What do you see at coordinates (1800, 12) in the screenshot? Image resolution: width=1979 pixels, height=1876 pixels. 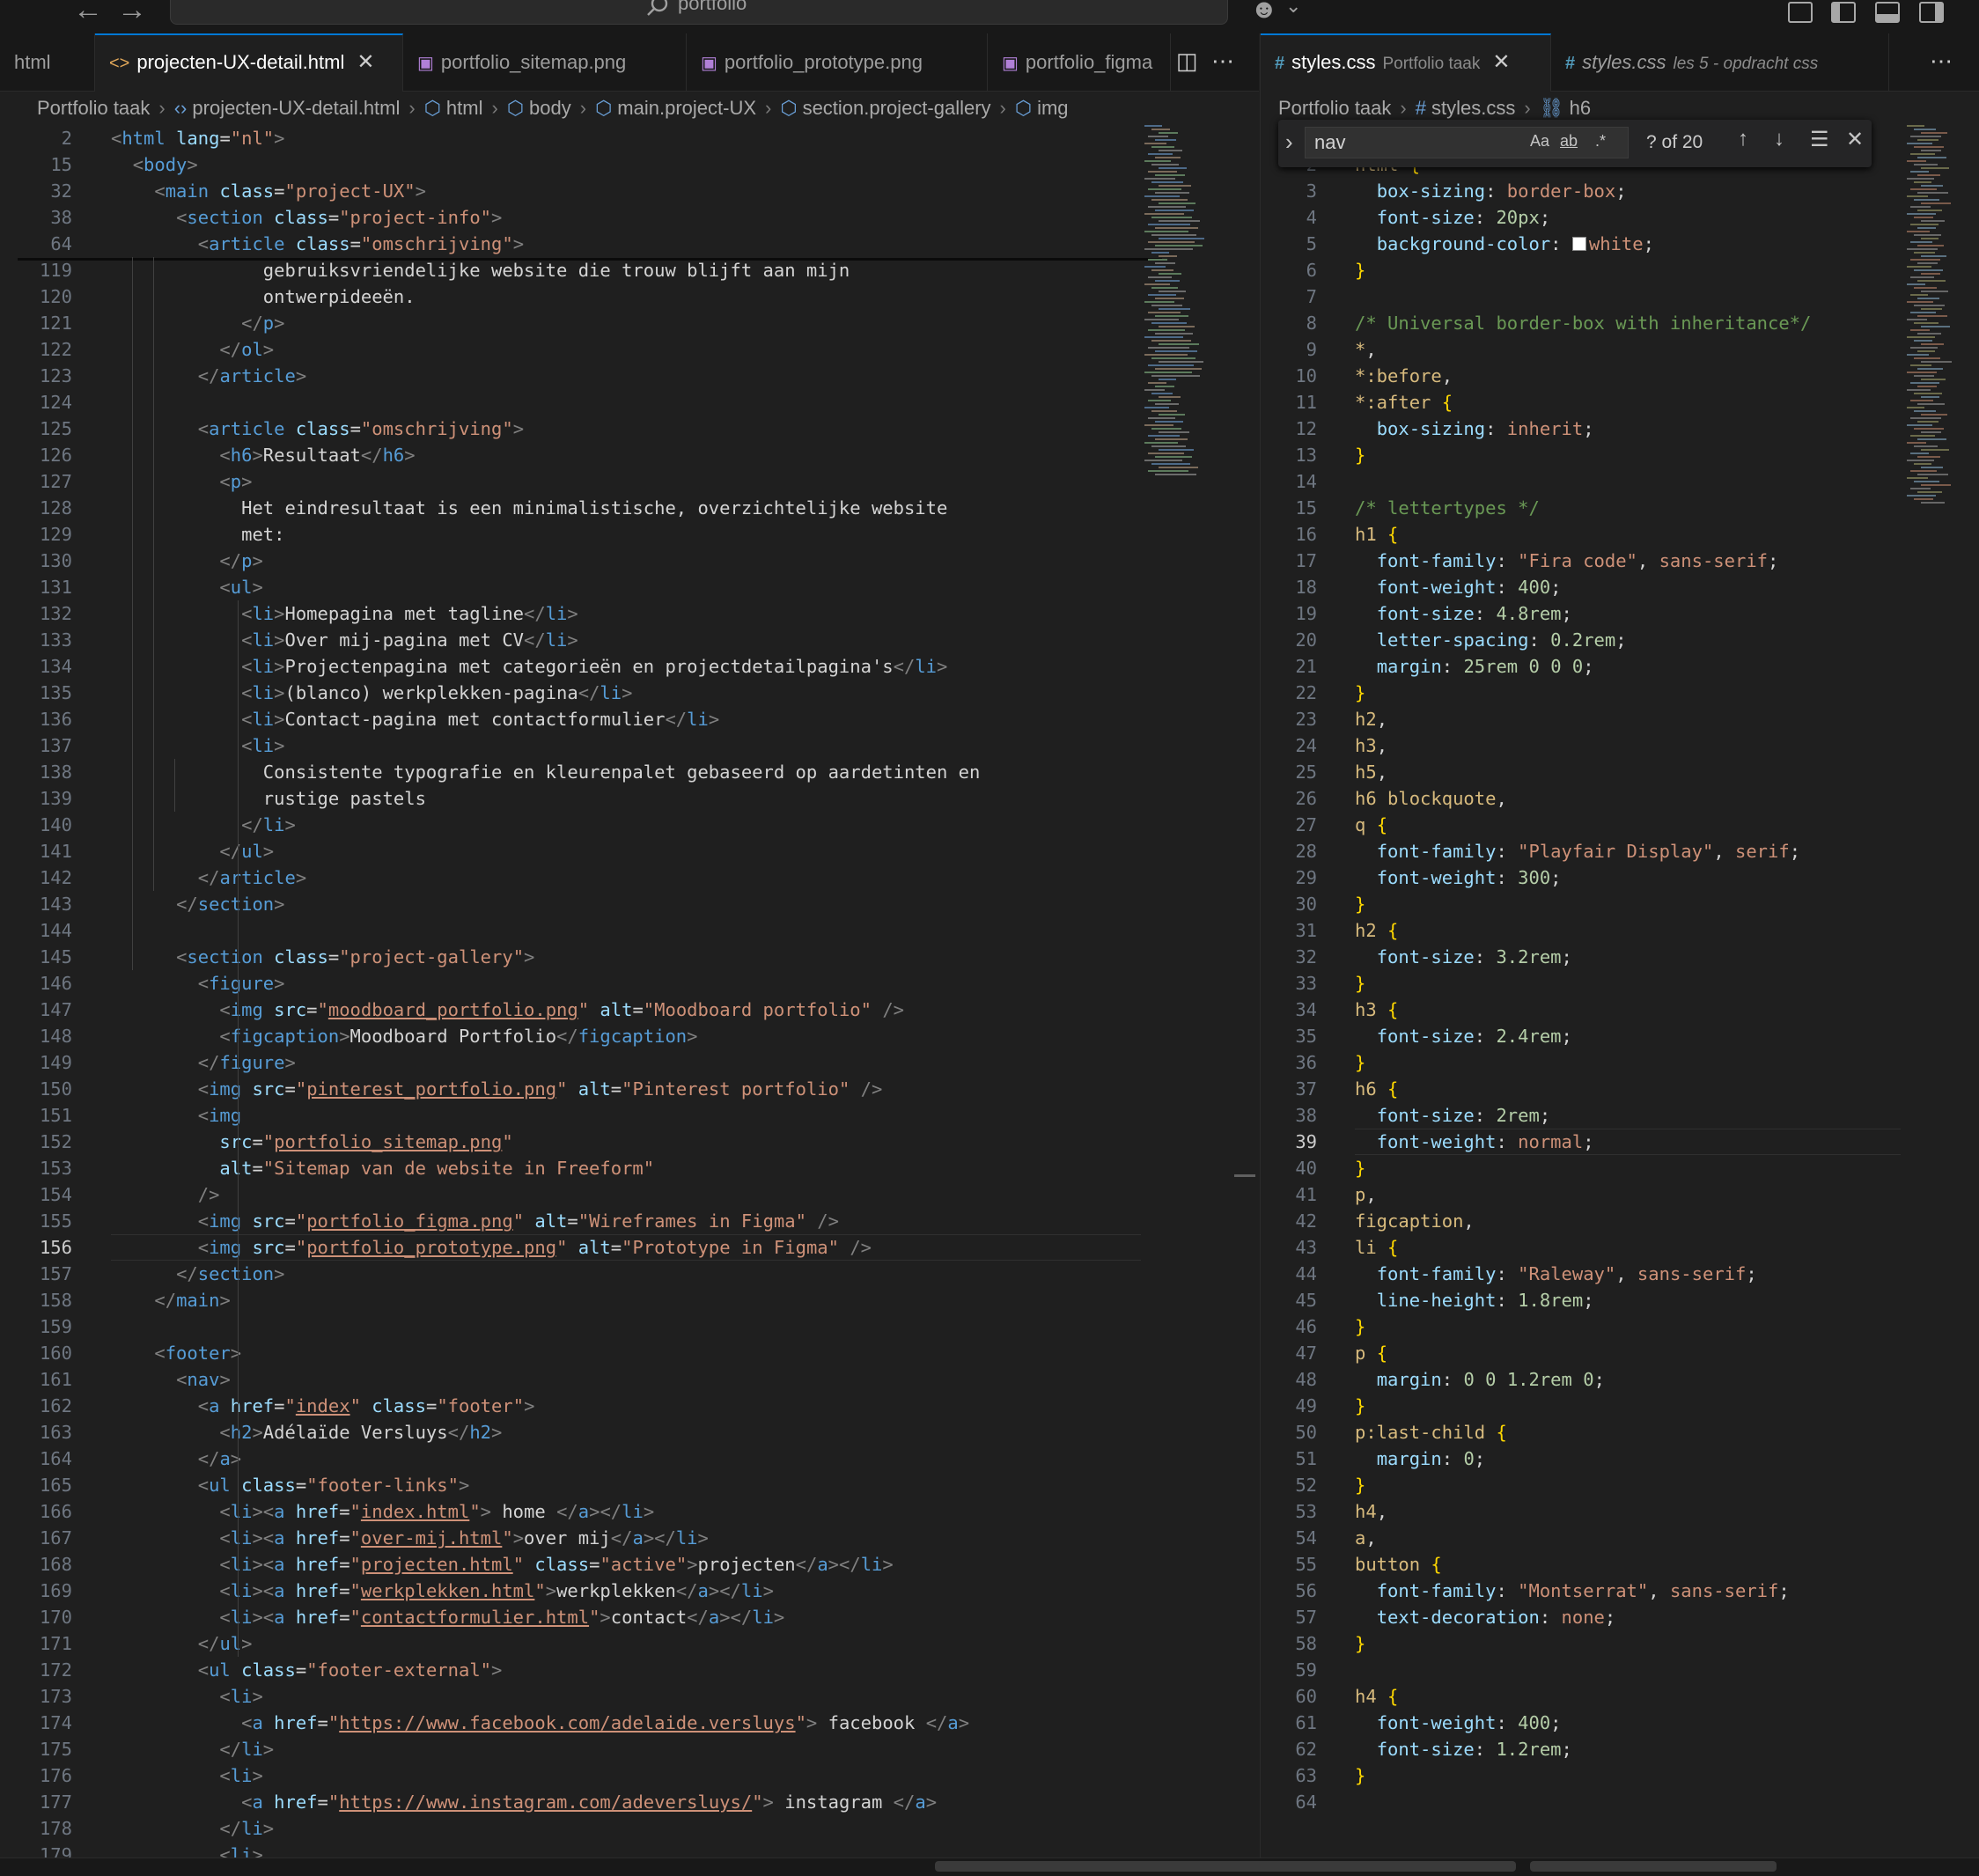 I see `customize-layout-icon` at bounding box center [1800, 12].